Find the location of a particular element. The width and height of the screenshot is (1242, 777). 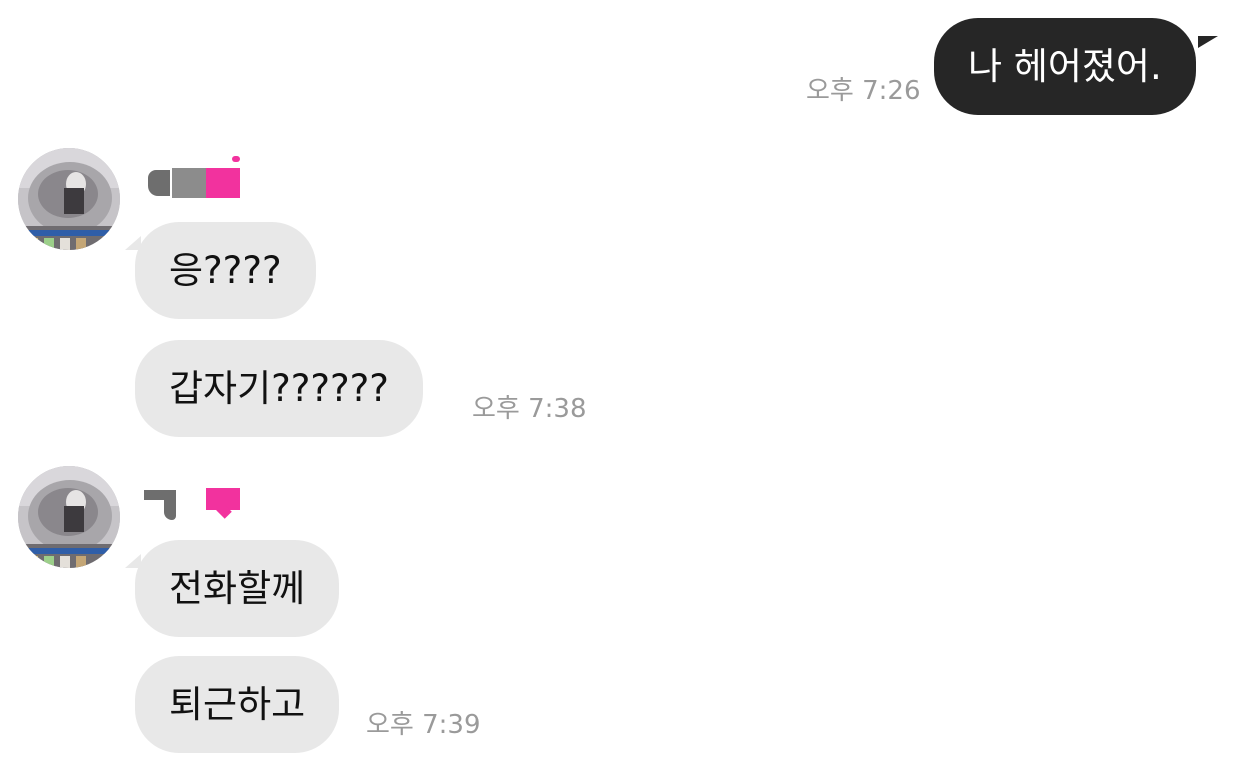

message-text: 갑자기?????? is located at coordinates (279, 388).